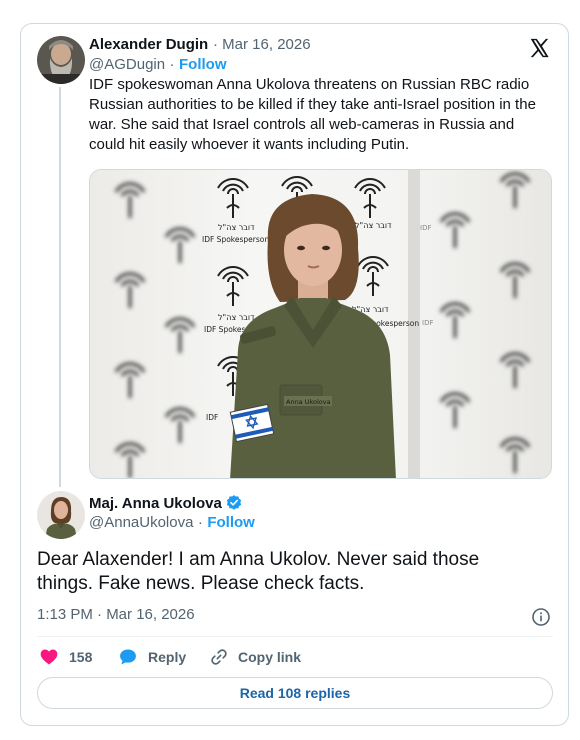 This screenshot has height=740, width=580. Describe the element at coordinates (539, 48) in the screenshot. I see `x-logo-icon` at that location.